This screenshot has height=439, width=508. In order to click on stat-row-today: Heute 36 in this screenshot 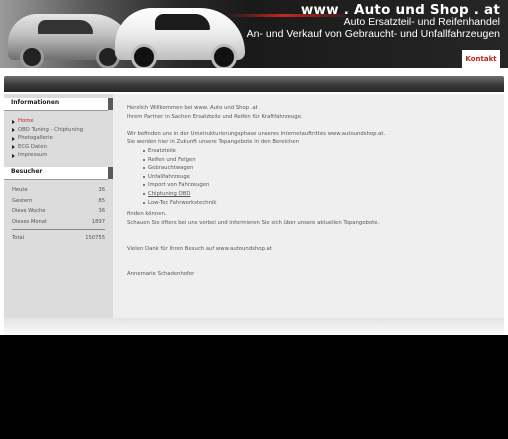, I will do `click(58, 190)`.